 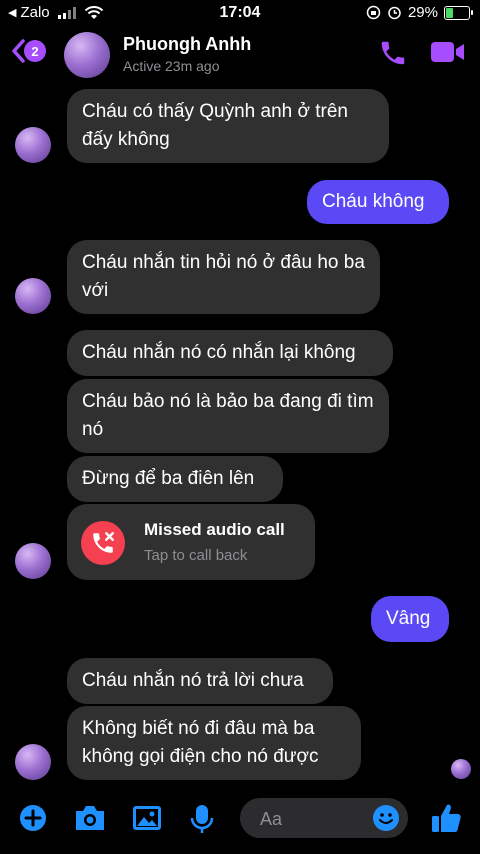 I want to click on incoming-message: Cháu nhắn nó có nhắn lại không, so click(x=230, y=353).